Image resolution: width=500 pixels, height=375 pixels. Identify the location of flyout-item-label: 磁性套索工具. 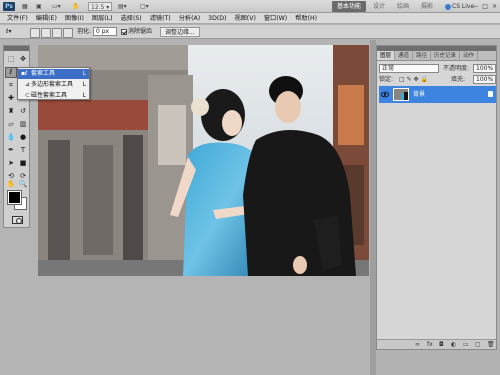
(49, 95).